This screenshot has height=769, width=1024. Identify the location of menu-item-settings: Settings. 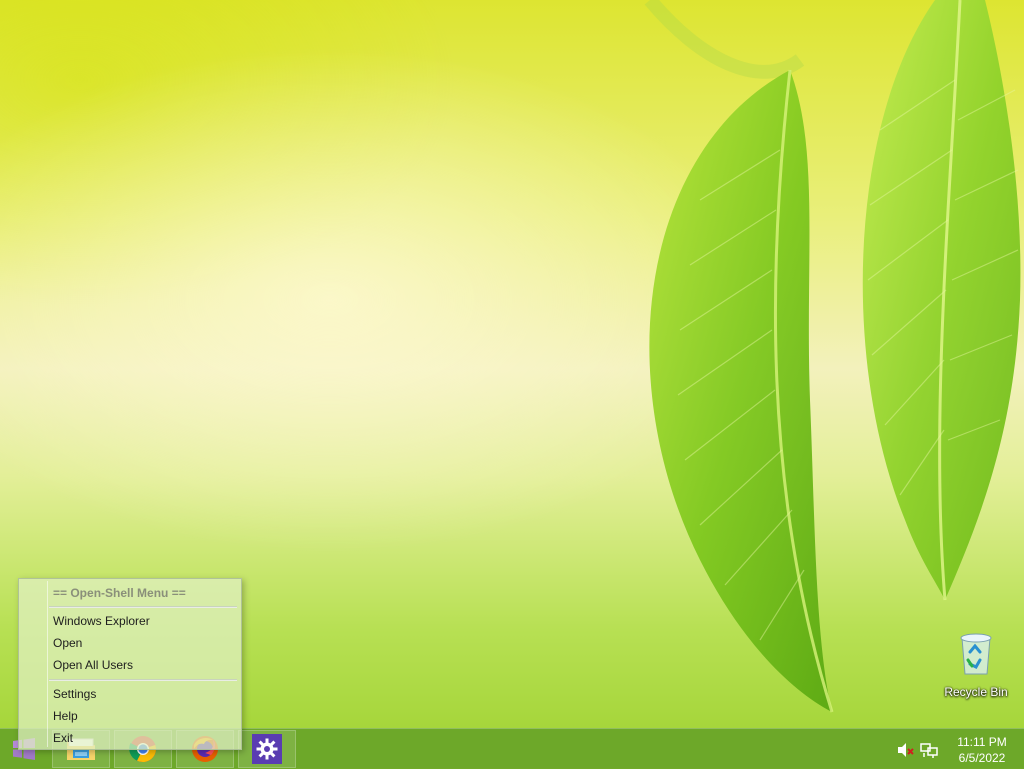
(74, 694).